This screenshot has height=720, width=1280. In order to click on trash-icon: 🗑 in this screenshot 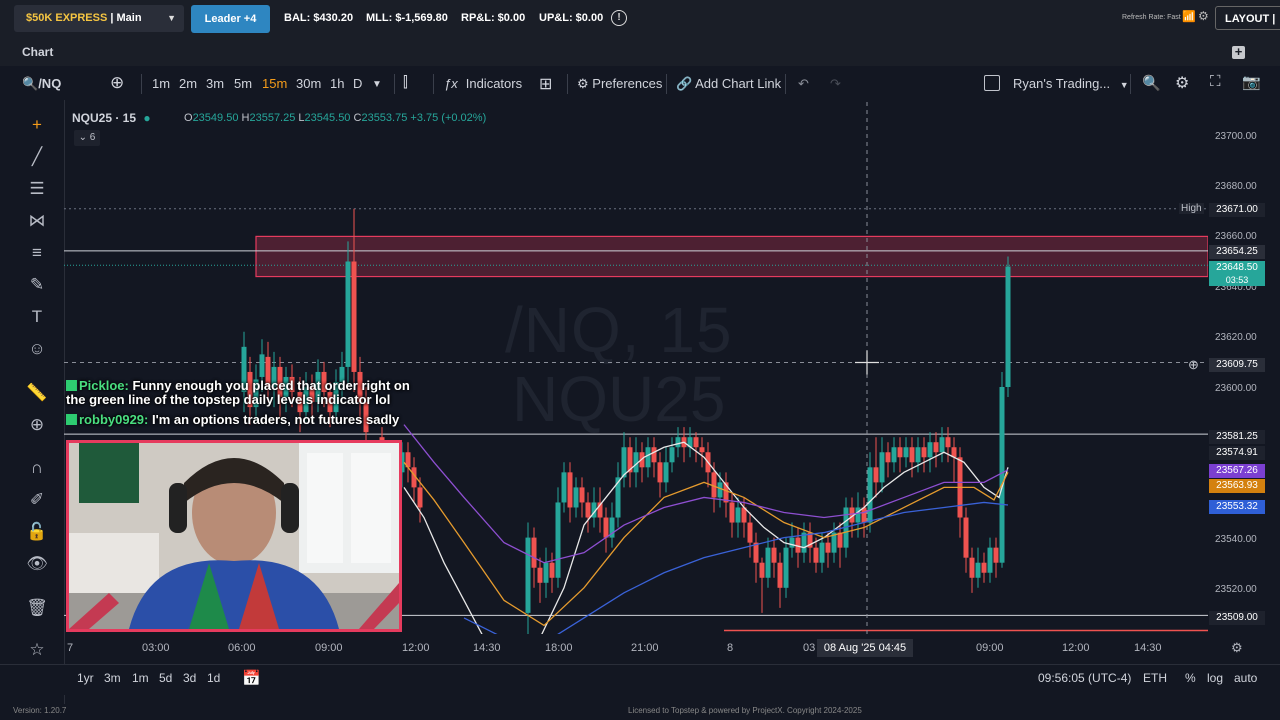, I will do `click(37, 608)`.